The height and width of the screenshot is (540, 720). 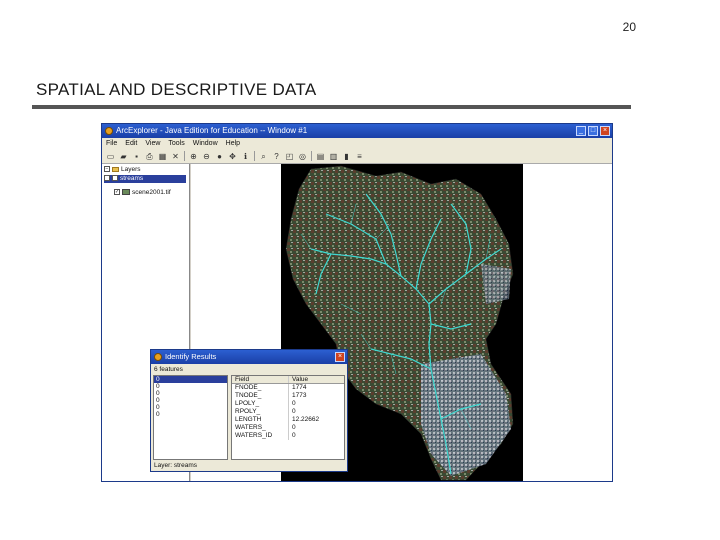 I want to click on identify-title: Identify Results, so click(x=191, y=356).